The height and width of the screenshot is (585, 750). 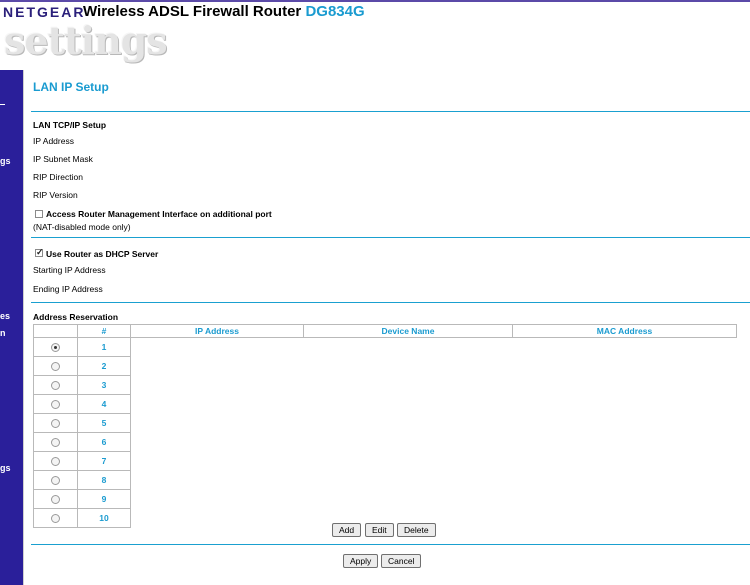 What do you see at coordinates (82, 227) in the screenshot?
I see `nat-note: (NAT-disabled mode only)` at bounding box center [82, 227].